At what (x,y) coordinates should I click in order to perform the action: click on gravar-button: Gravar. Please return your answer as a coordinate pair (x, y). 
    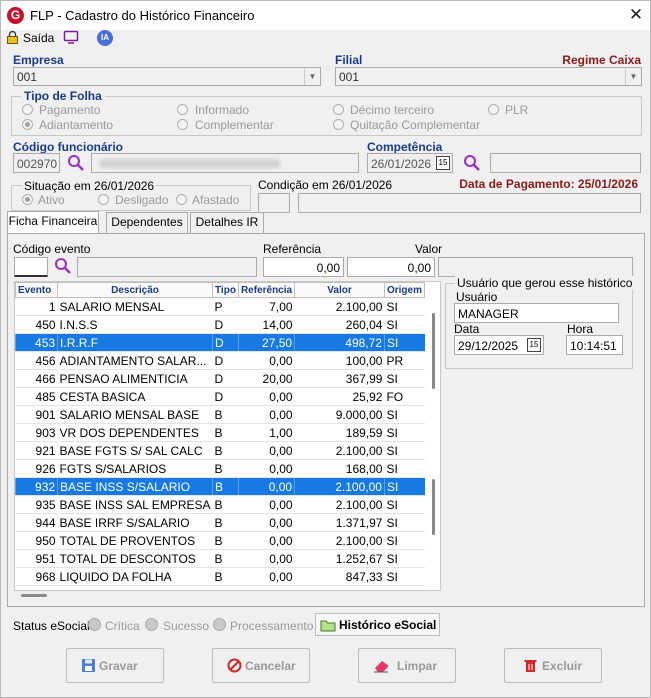
    Looking at the image, I should click on (115, 665).